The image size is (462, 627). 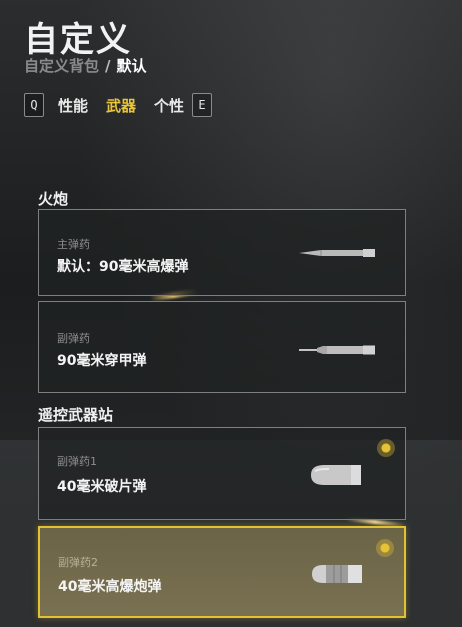 What do you see at coordinates (202, 105) in the screenshot?
I see `key-hint-e: E` at bounding box center [202, 105].